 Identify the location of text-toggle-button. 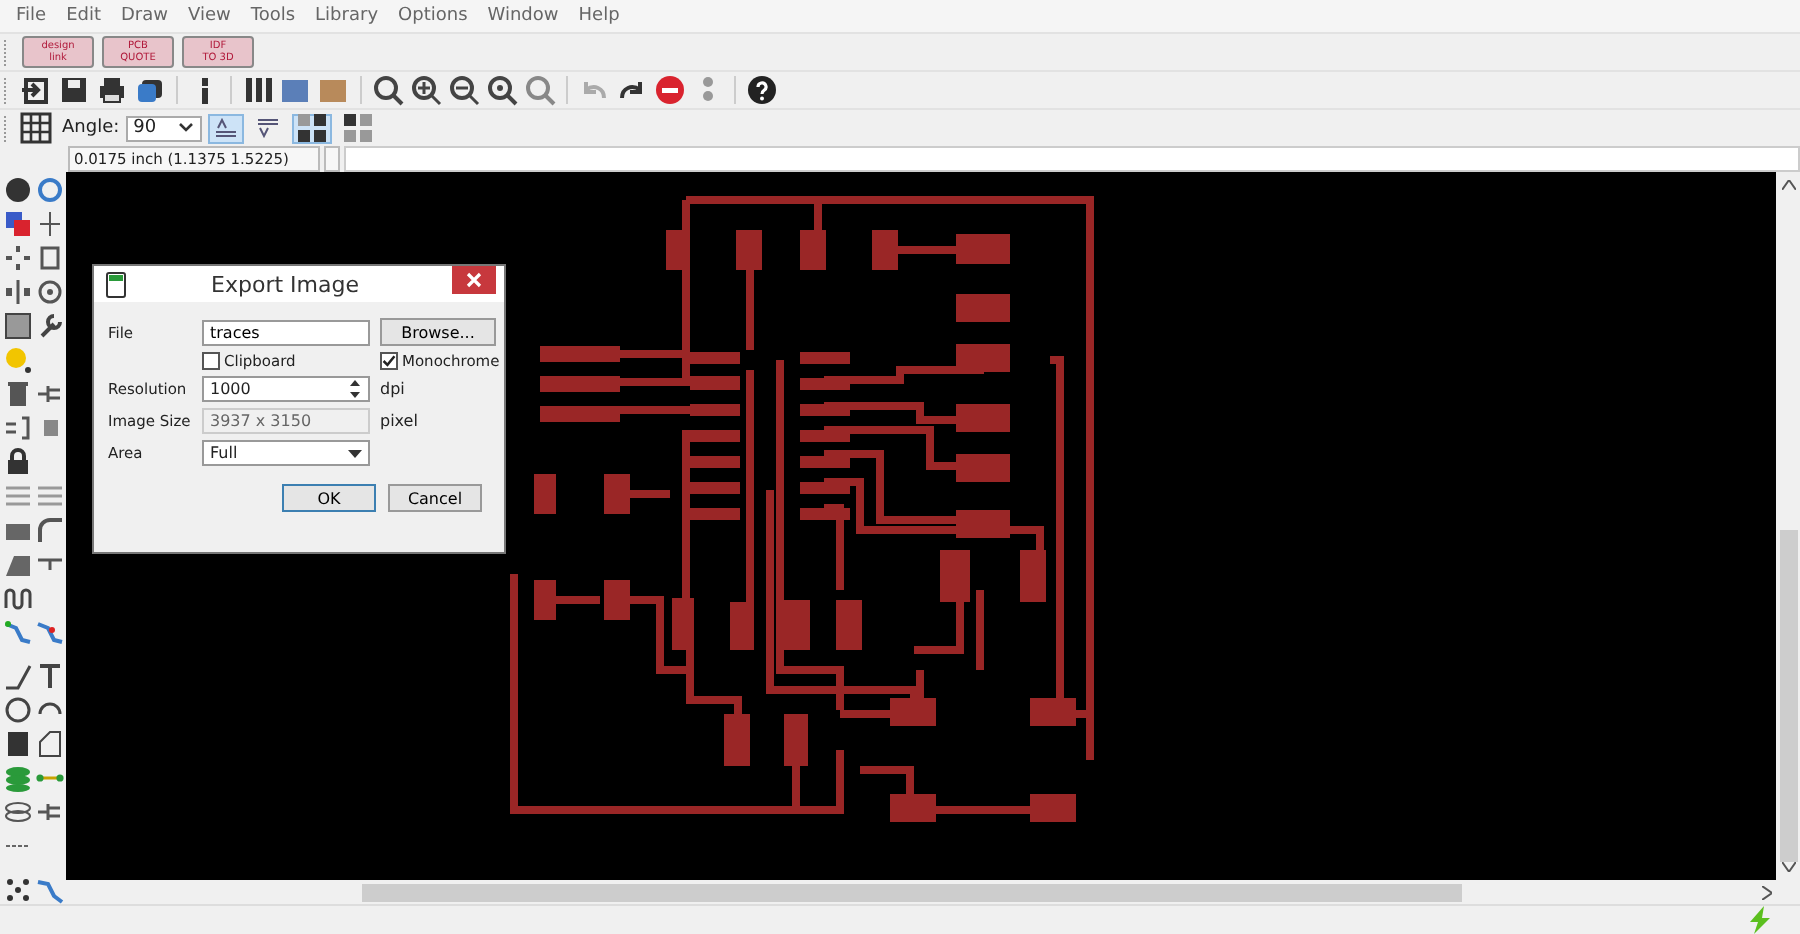
(225, 128).